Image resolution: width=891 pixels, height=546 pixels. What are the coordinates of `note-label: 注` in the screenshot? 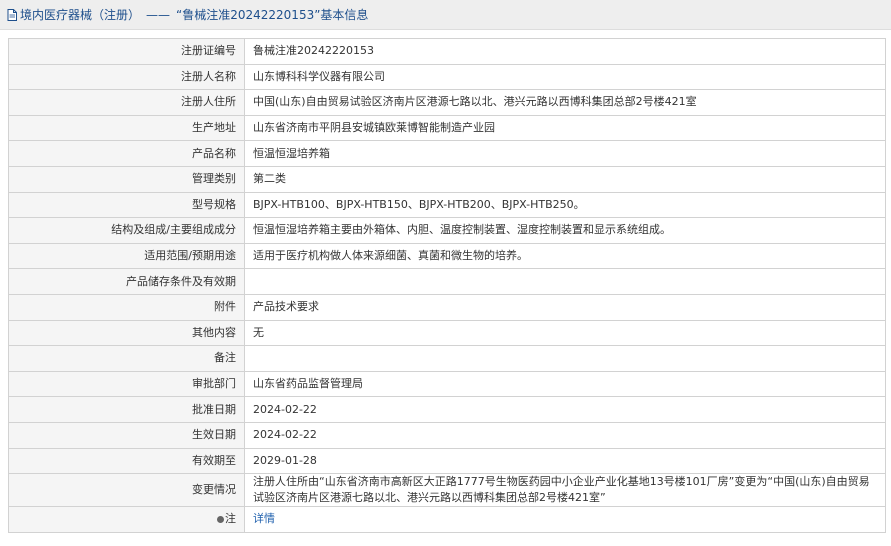 It's located at (230, 519).